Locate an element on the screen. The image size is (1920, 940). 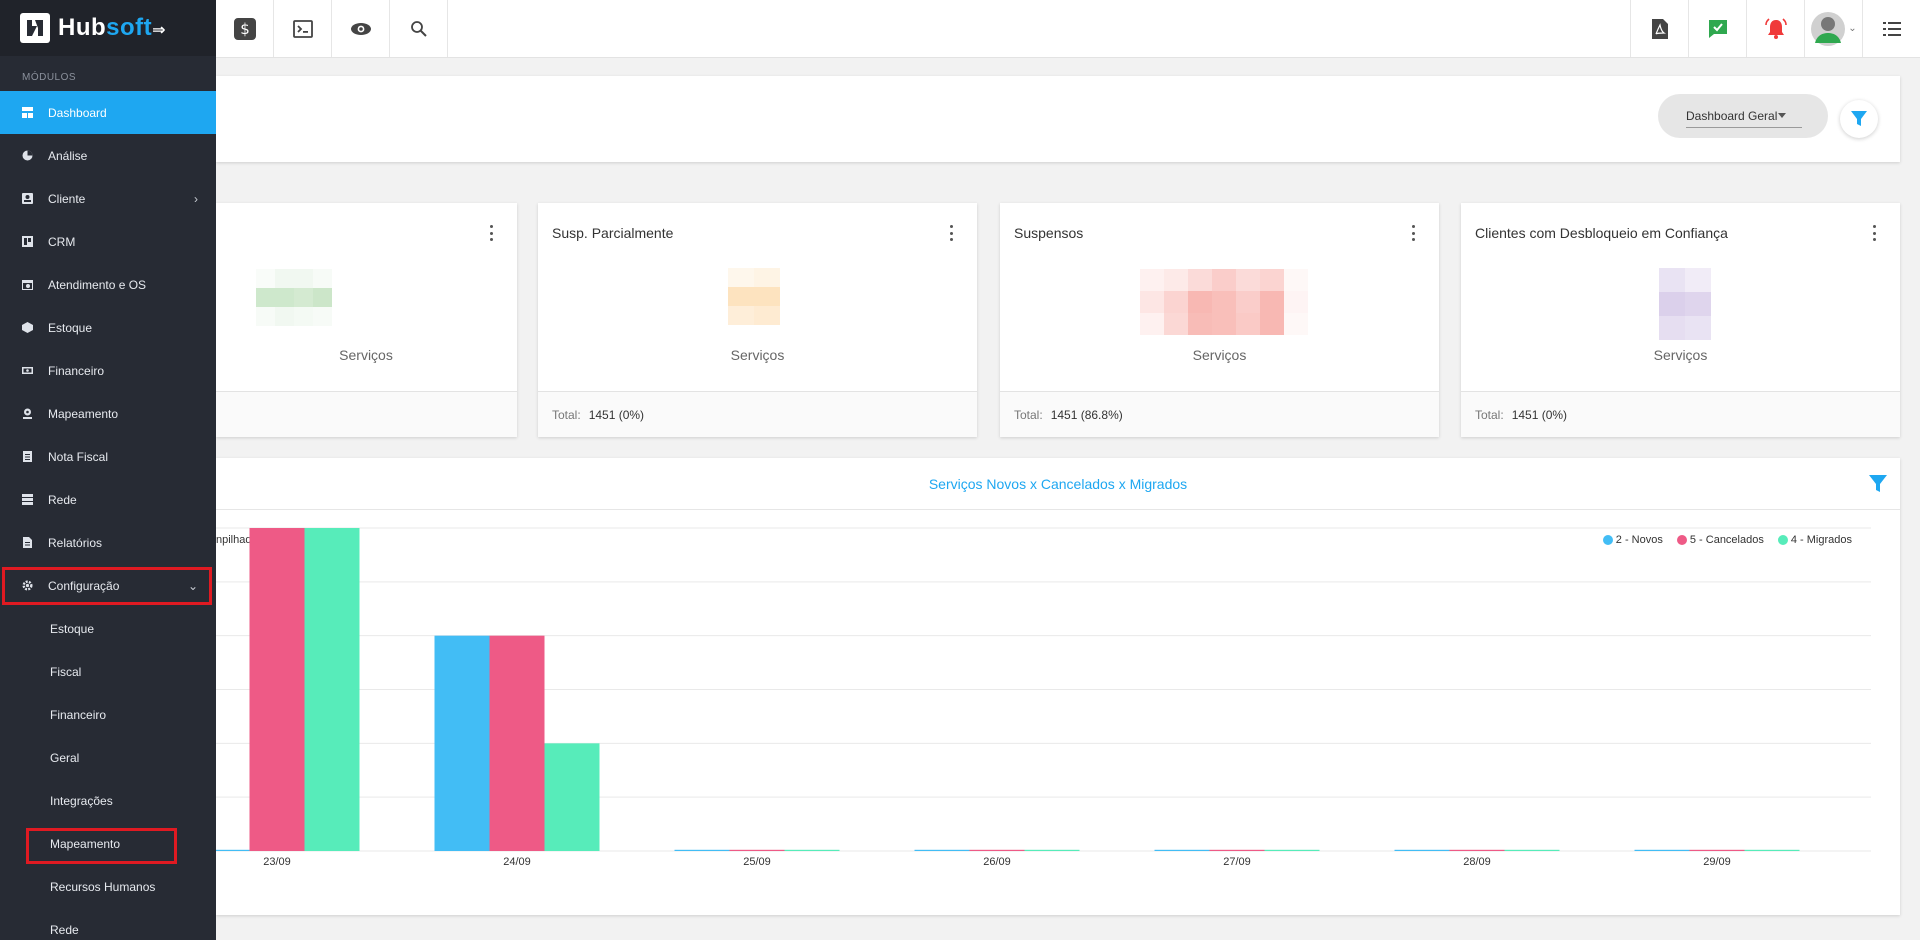
sub-item-mapeamento: Mapeamento is located at coordinates (108, 843).